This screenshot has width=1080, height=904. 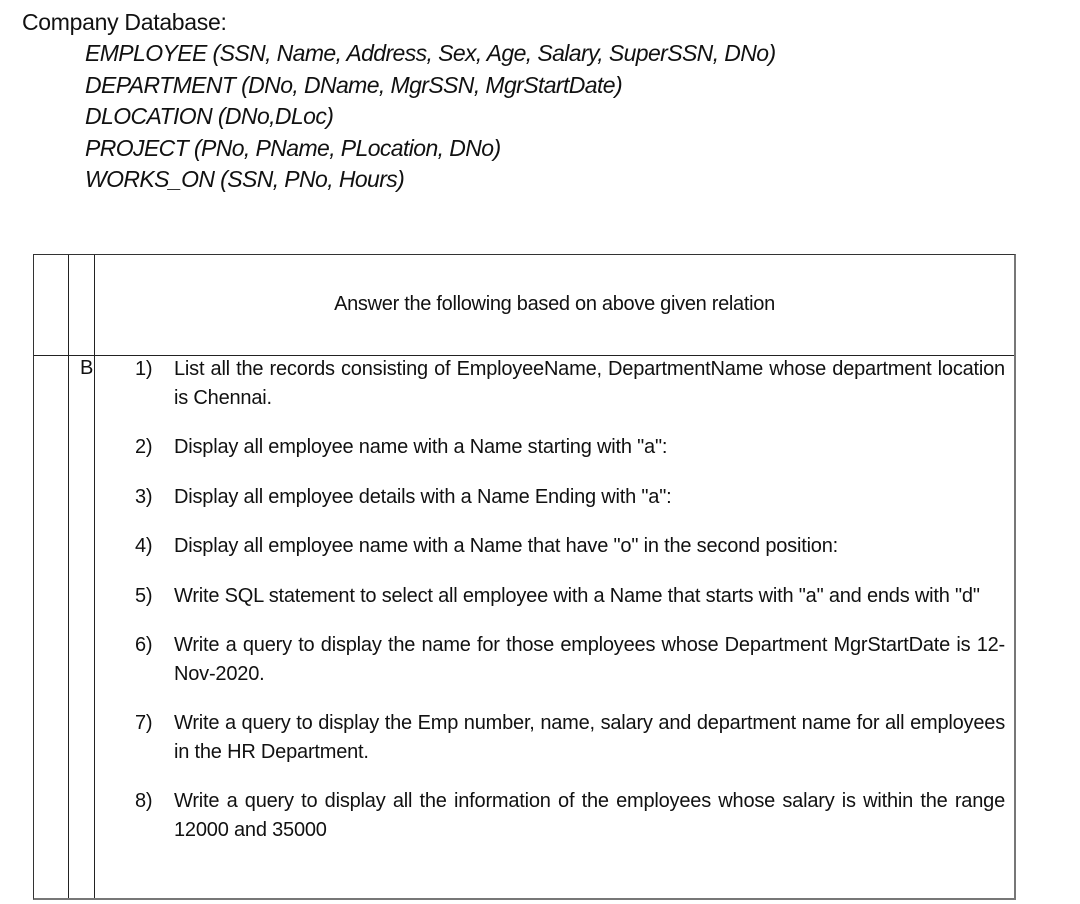 What do you see at coordinates (245, 179) in the screenshot?
I see `schema-works-on: WORKS_ON (SSN, PNo, Hours)` at bounding box center [245, 179].